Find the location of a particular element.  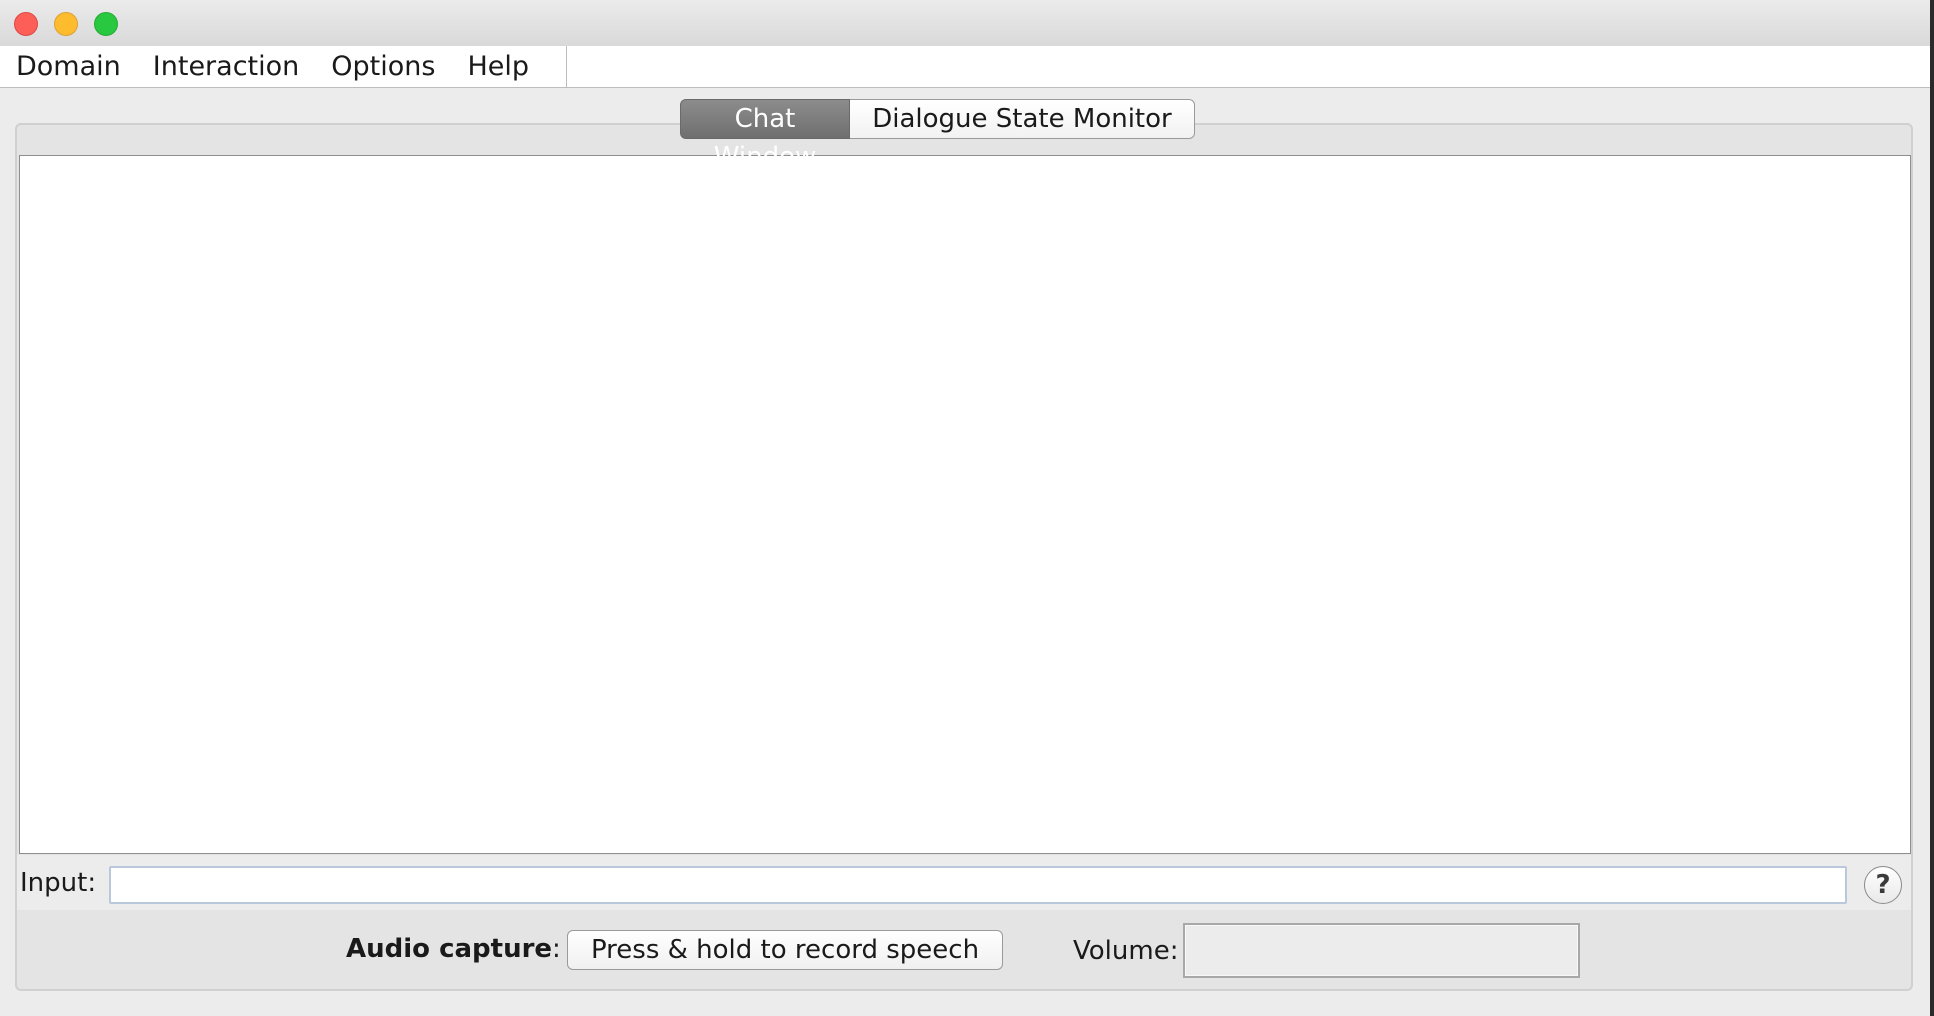

menu-interaction: Interaction is located at coordinates (226, 66).